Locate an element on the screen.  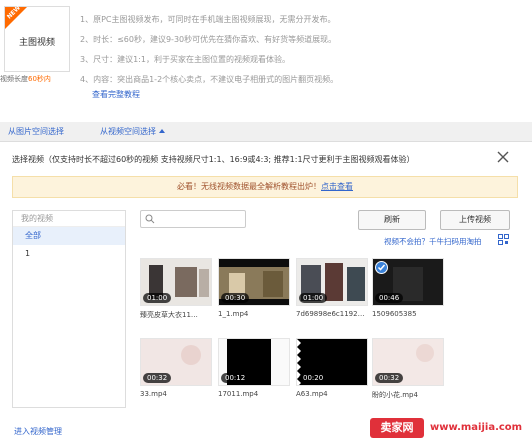
rule-item: 3、尺寸：建议1:1，利于买家在主图位置的视频观看体验。 is located at coordinates (185, 59).